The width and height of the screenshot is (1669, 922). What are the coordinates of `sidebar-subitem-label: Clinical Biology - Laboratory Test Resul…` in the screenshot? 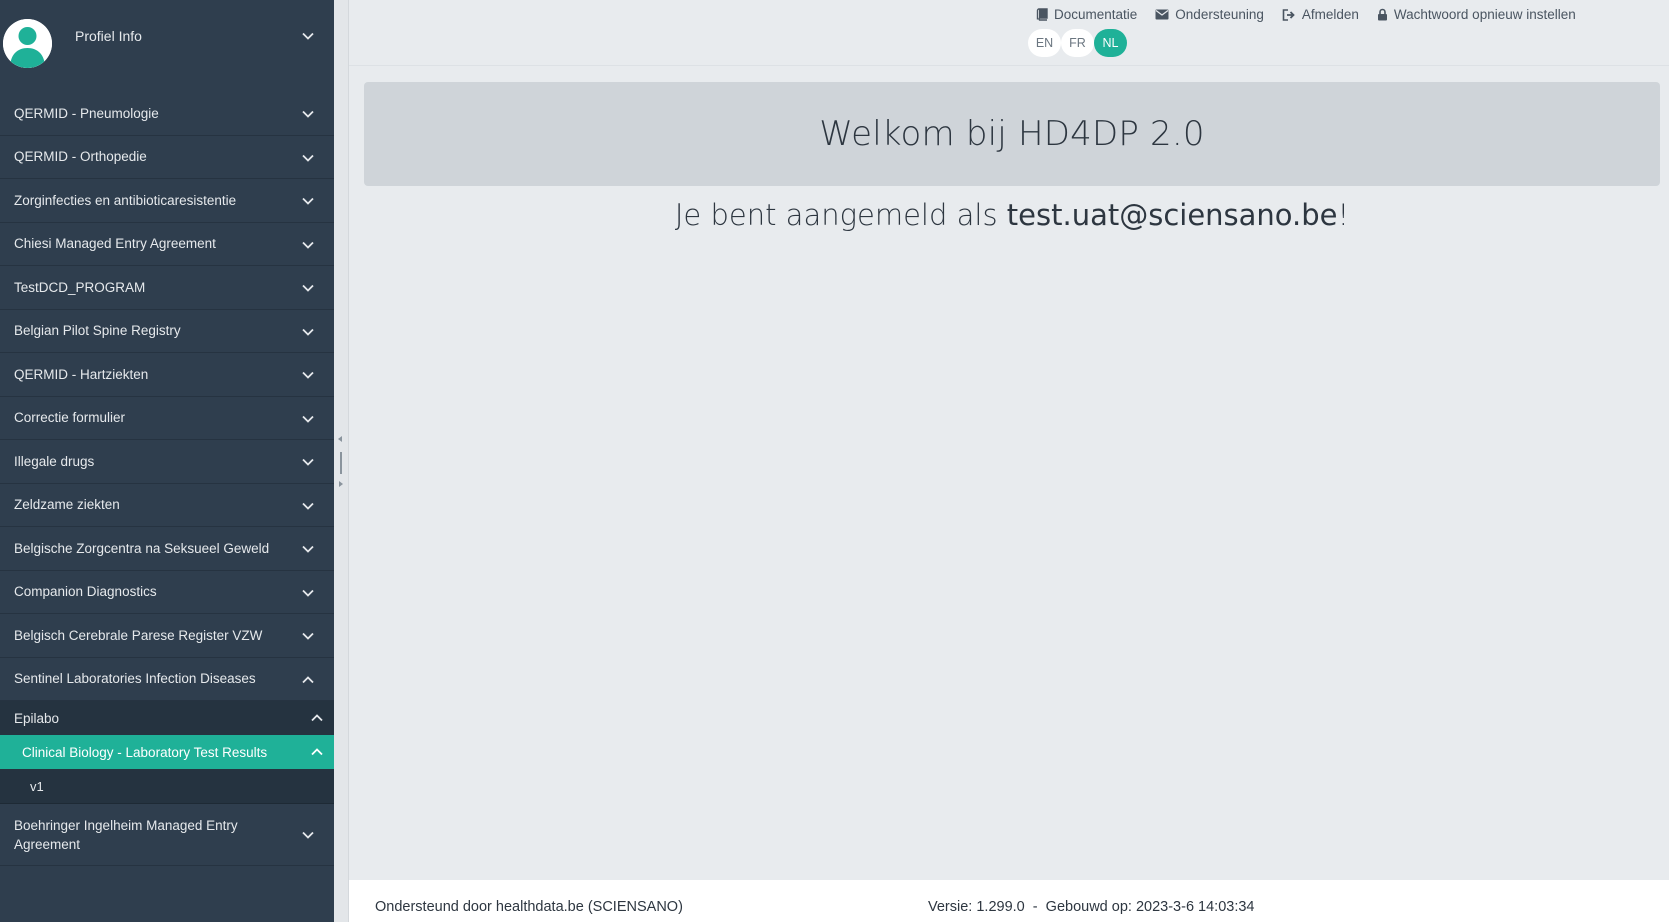 It's located at (145, 752).